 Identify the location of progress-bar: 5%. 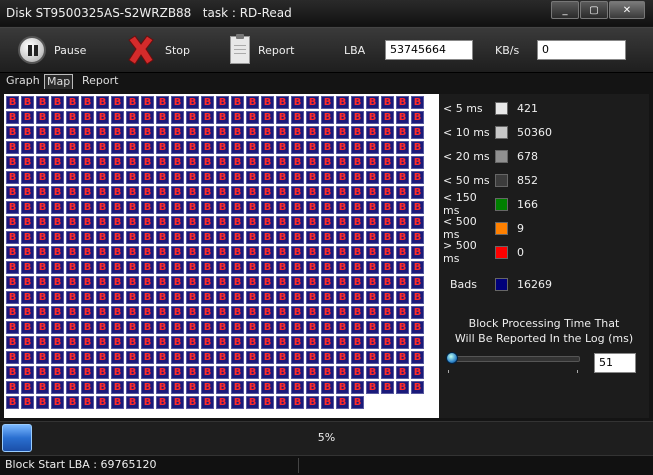
(326, 438).